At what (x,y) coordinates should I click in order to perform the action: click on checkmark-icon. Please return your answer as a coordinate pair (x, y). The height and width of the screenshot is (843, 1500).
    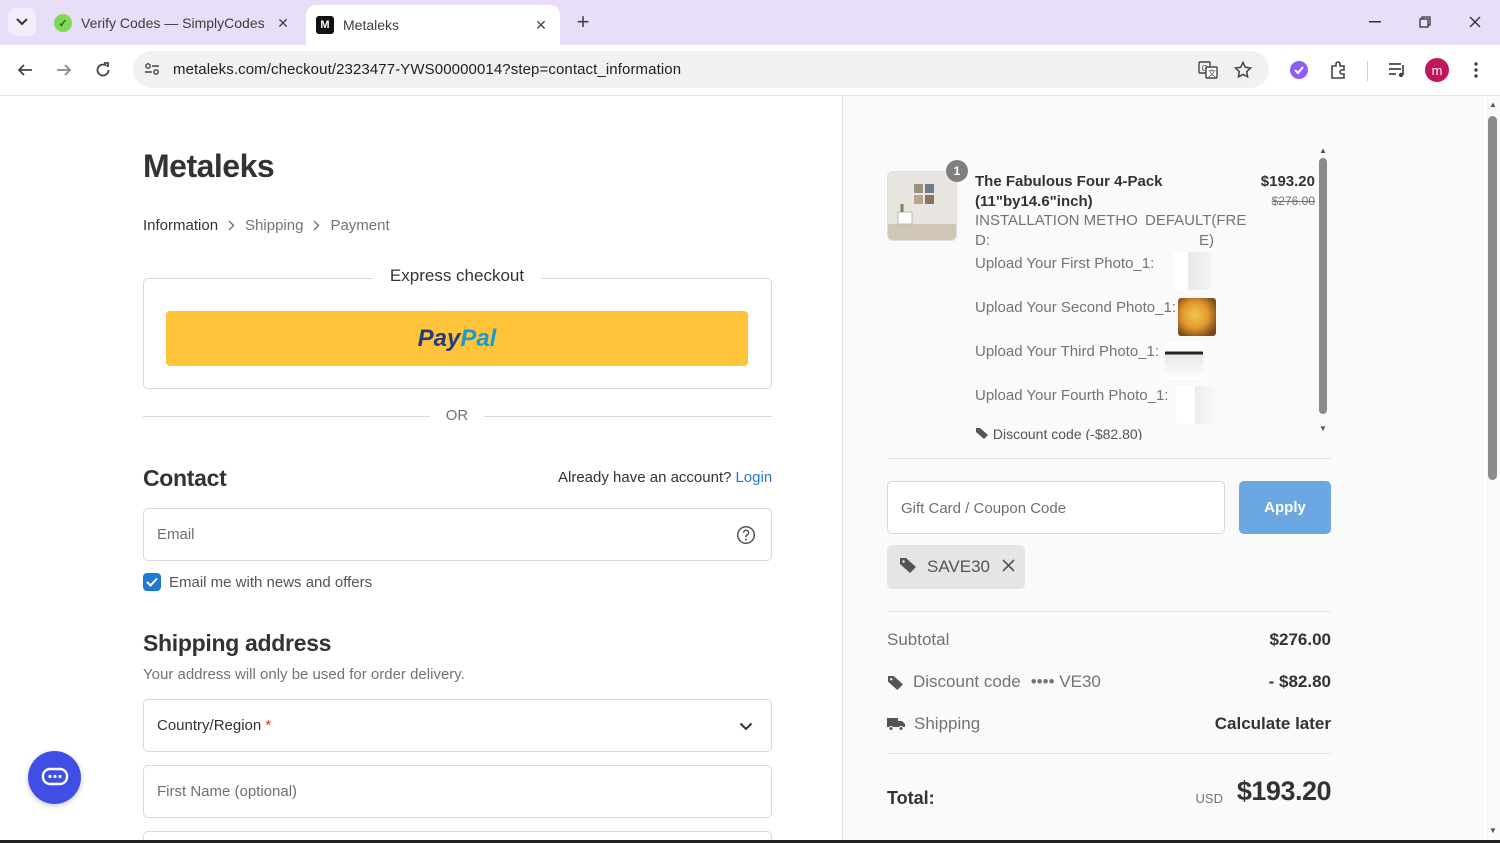
    Looking at the image, I should click on (152, 582).